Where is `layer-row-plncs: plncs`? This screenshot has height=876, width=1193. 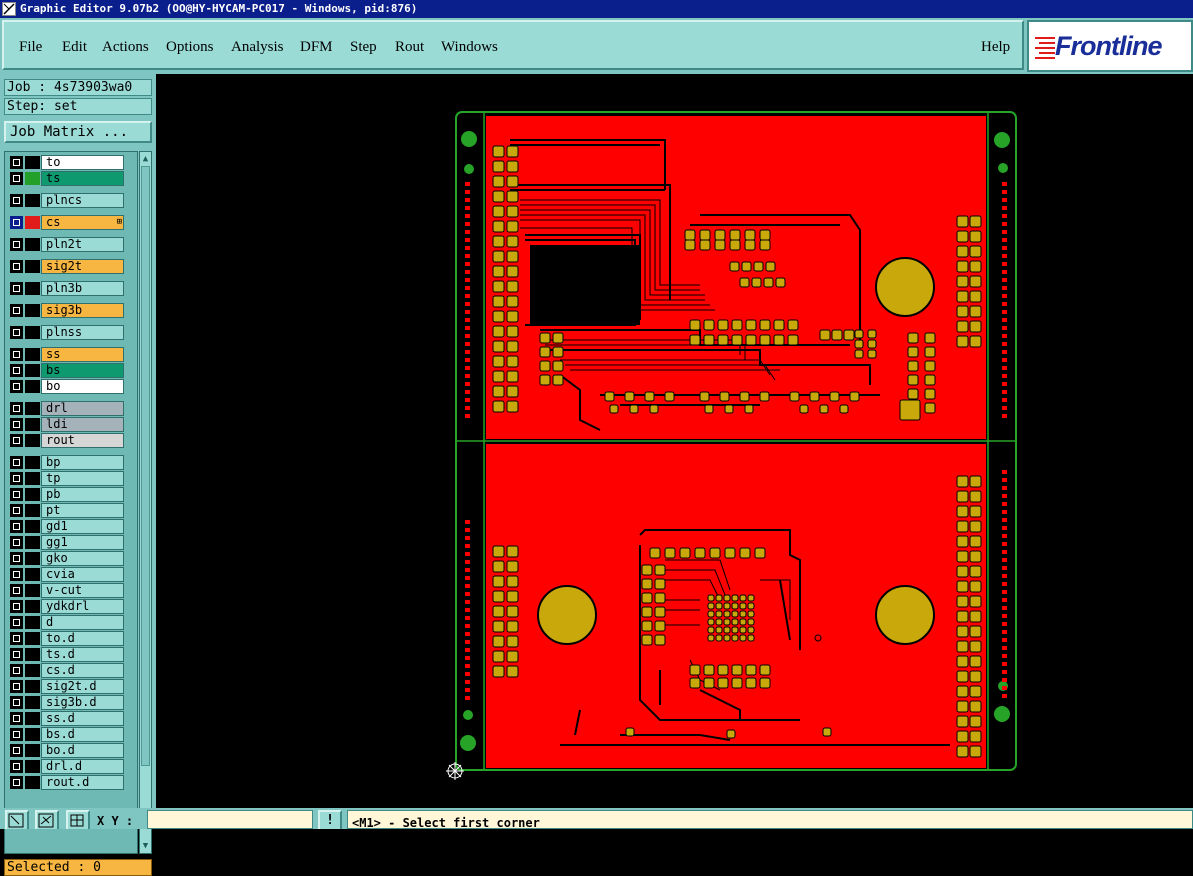
layer-row-plncs: plncs is located at coordinates (66, 200).